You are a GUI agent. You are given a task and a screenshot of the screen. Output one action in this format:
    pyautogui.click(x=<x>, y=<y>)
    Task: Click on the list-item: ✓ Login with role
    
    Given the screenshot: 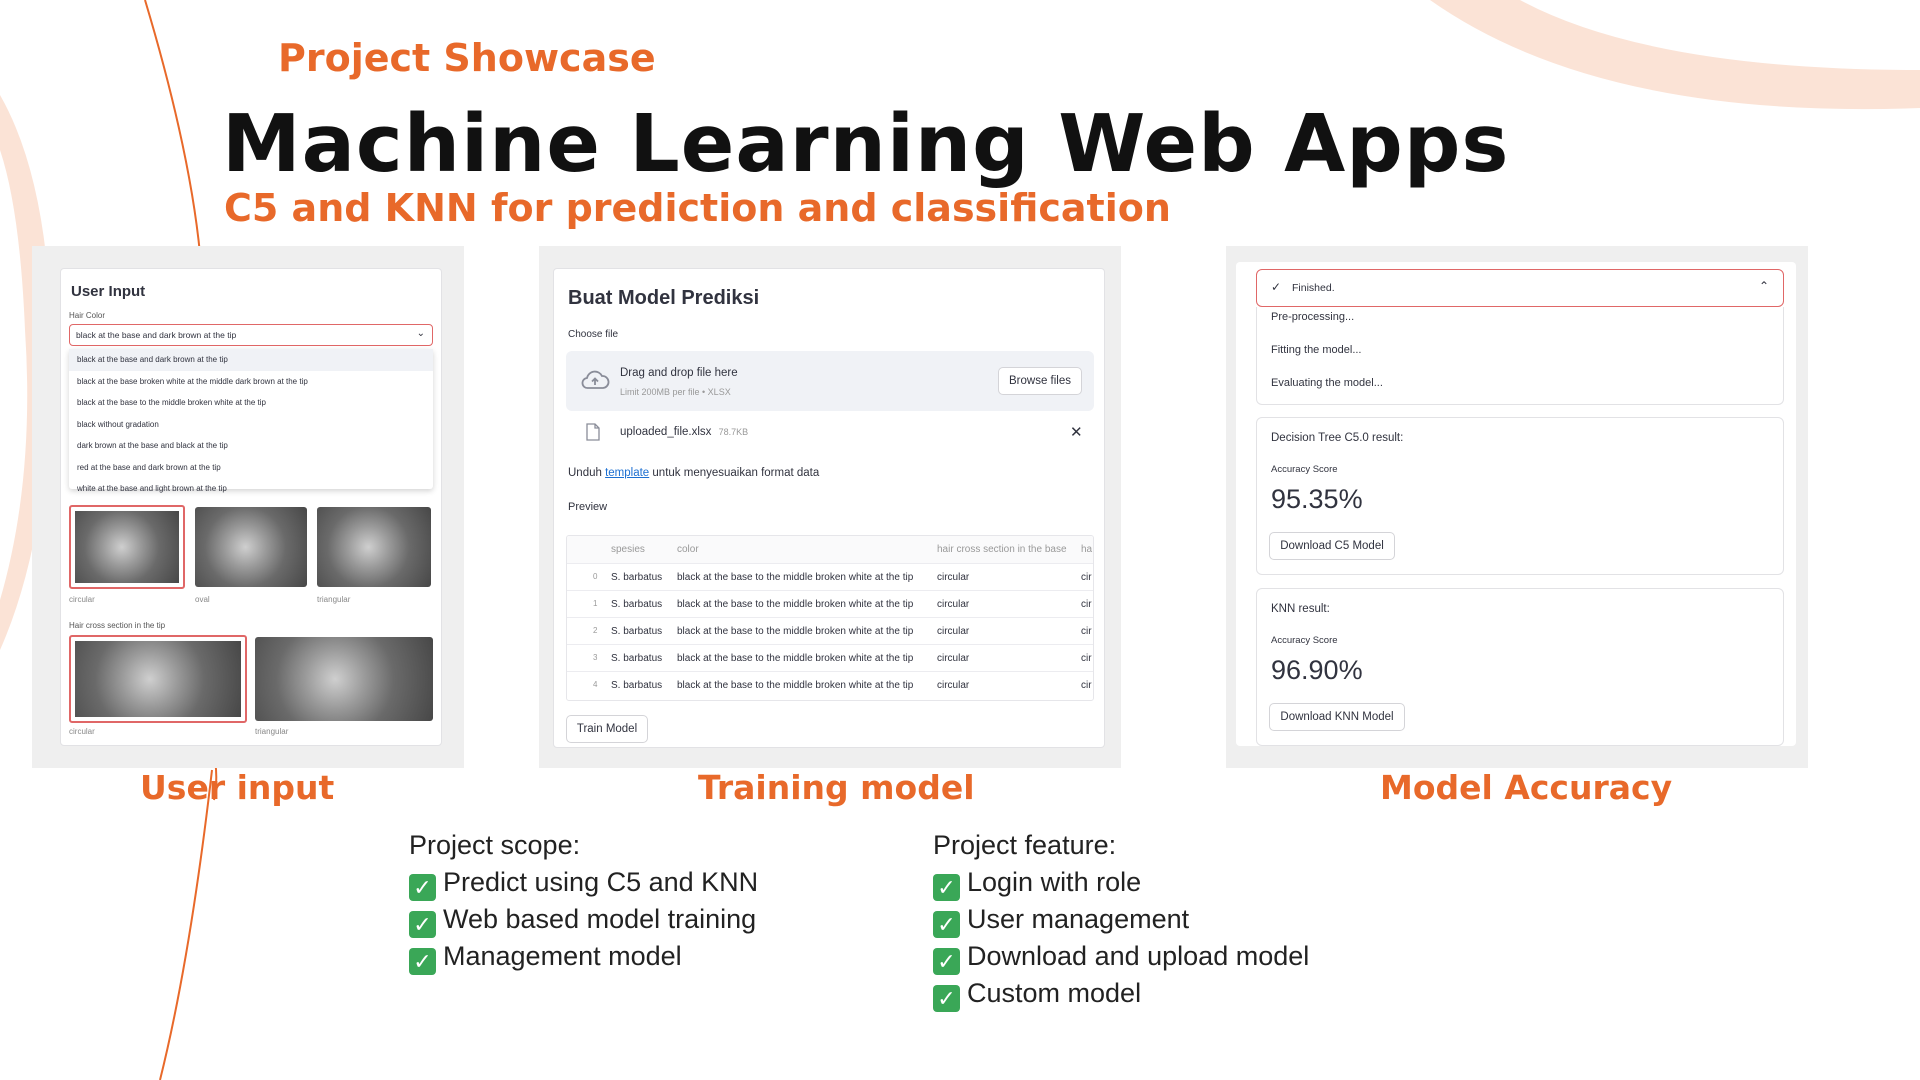 What is the action you would take?
    pyautogui.click(x=1121, y=882)
    